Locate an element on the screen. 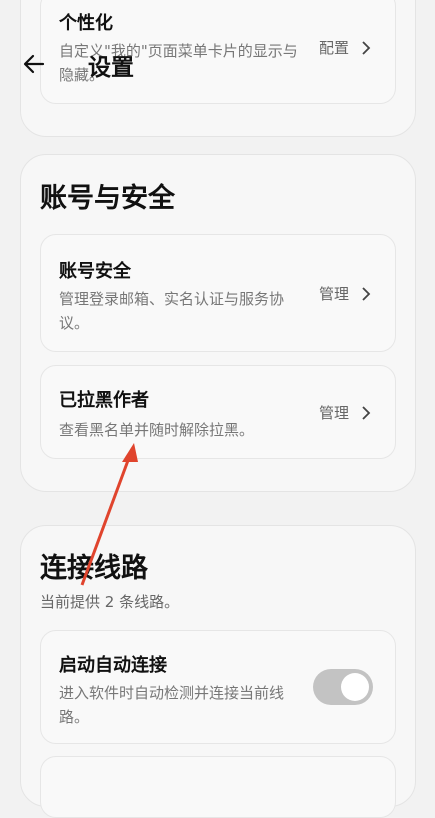 The image size is (435, 818). auto-connect-desc: 进入软件时自动检测并连接当前线路。 is located at coordinates (172, 705).